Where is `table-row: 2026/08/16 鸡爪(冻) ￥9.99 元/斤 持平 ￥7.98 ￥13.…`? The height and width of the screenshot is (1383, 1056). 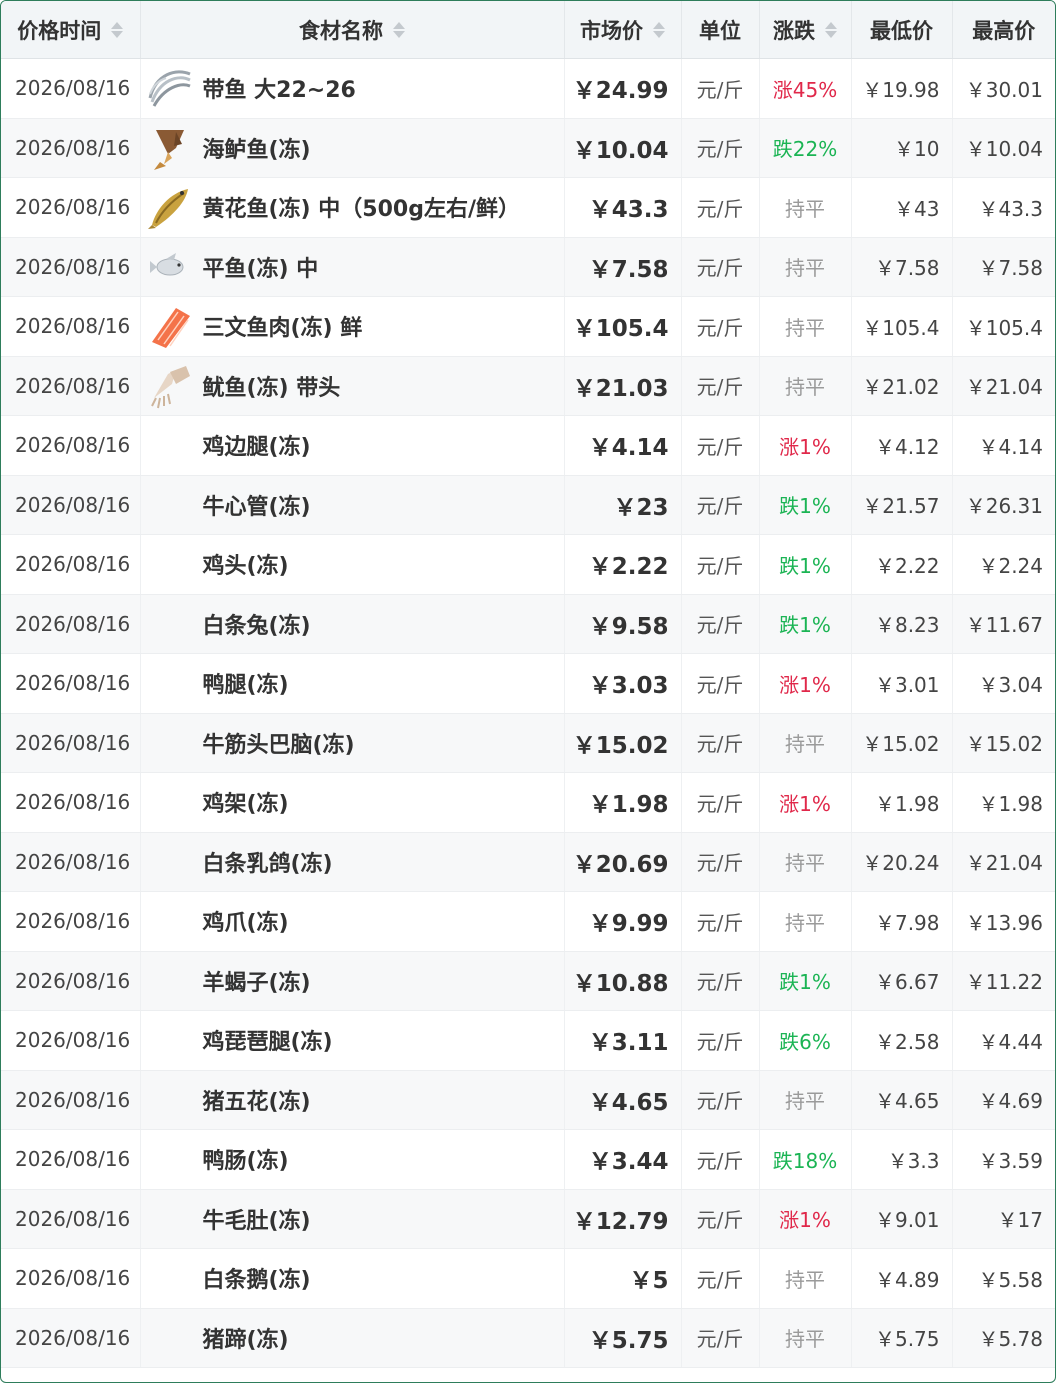 table-row: 2026/08/16 鸡爪(冻) ￥9.99 元/斤 持平 ￥7.98 ￥13.… is located at coordinates (528, 921).